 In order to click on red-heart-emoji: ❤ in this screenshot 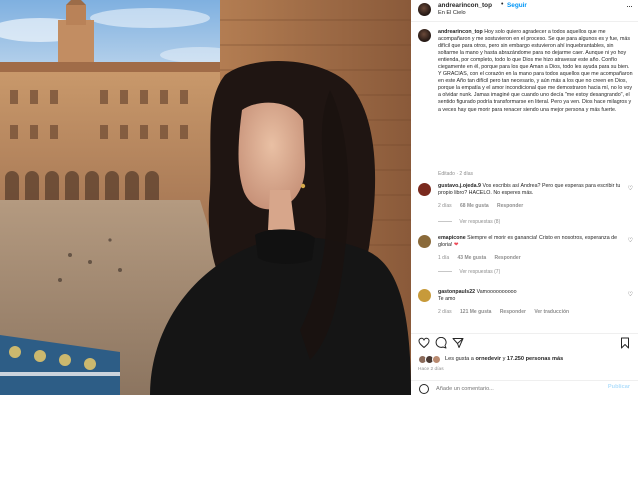, I will do `click(456, 245)`.